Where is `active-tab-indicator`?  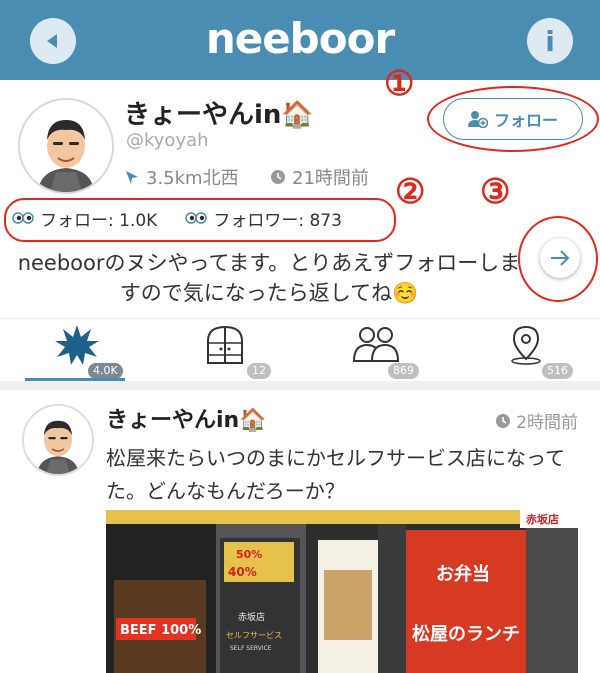 active-tab-indicator is located at coordinates (75, 379).